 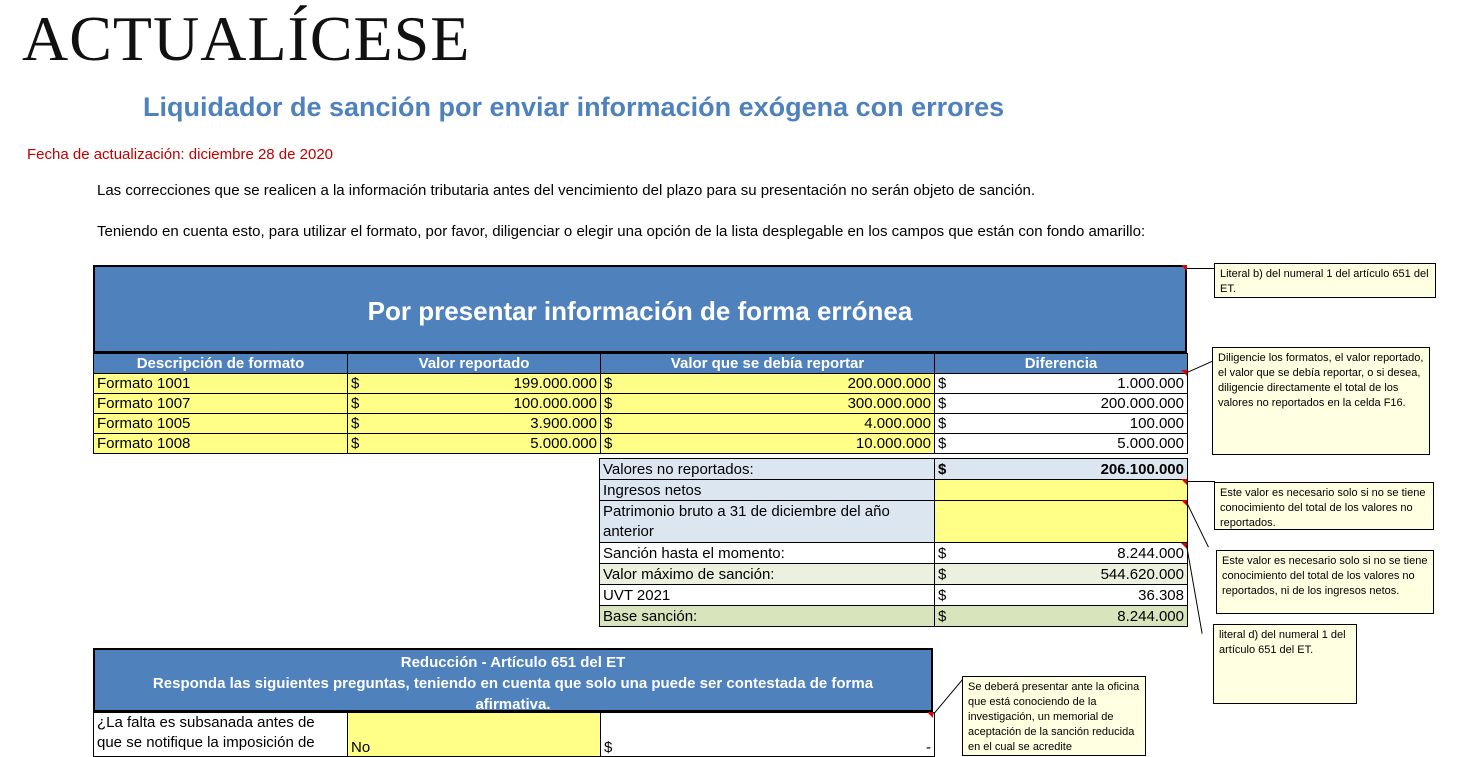 What do you see at coordinates (206, 742) in the screenshot?
I see `question-line2: que se notifique la imposición de` at bounding box center [206, 742].